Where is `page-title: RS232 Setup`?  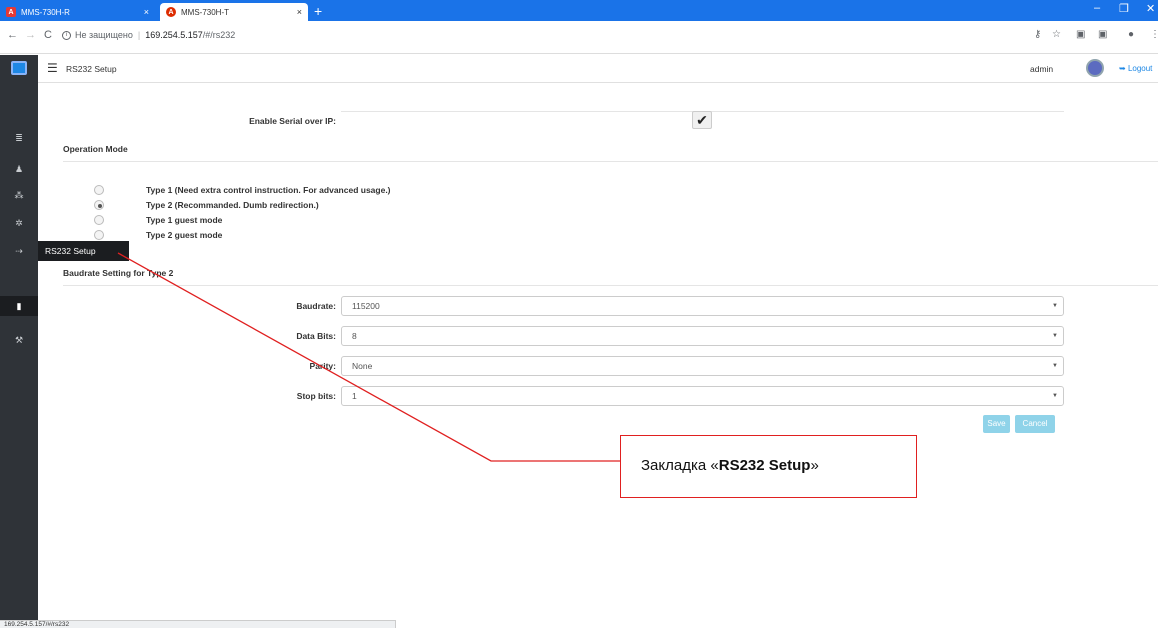 page-title: RS232 Setup is located at coordinates (91, 69).